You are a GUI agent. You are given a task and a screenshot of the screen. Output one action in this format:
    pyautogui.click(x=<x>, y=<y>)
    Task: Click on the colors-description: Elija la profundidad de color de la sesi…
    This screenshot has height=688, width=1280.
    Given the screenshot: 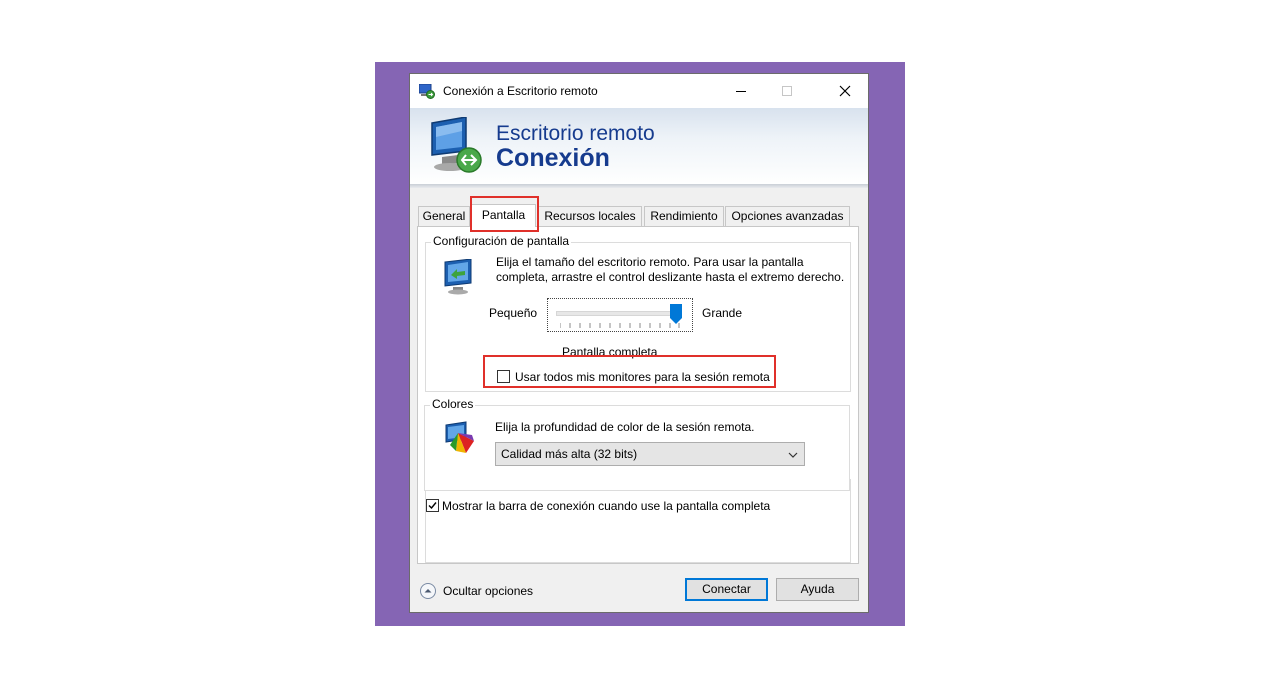 What is the action you would take?
    pyautogui.click(x=625, y=427)
    